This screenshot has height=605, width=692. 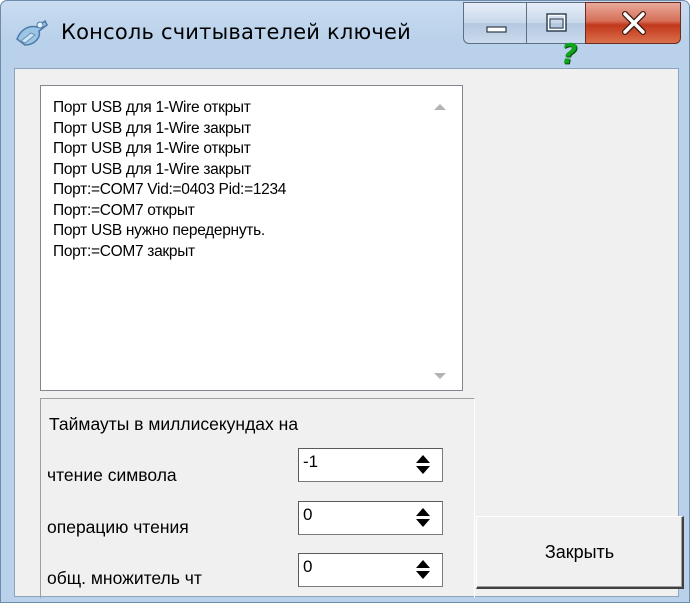 I want to click on timeout-read-op-spinner: 0, so click(x=370, y=518).